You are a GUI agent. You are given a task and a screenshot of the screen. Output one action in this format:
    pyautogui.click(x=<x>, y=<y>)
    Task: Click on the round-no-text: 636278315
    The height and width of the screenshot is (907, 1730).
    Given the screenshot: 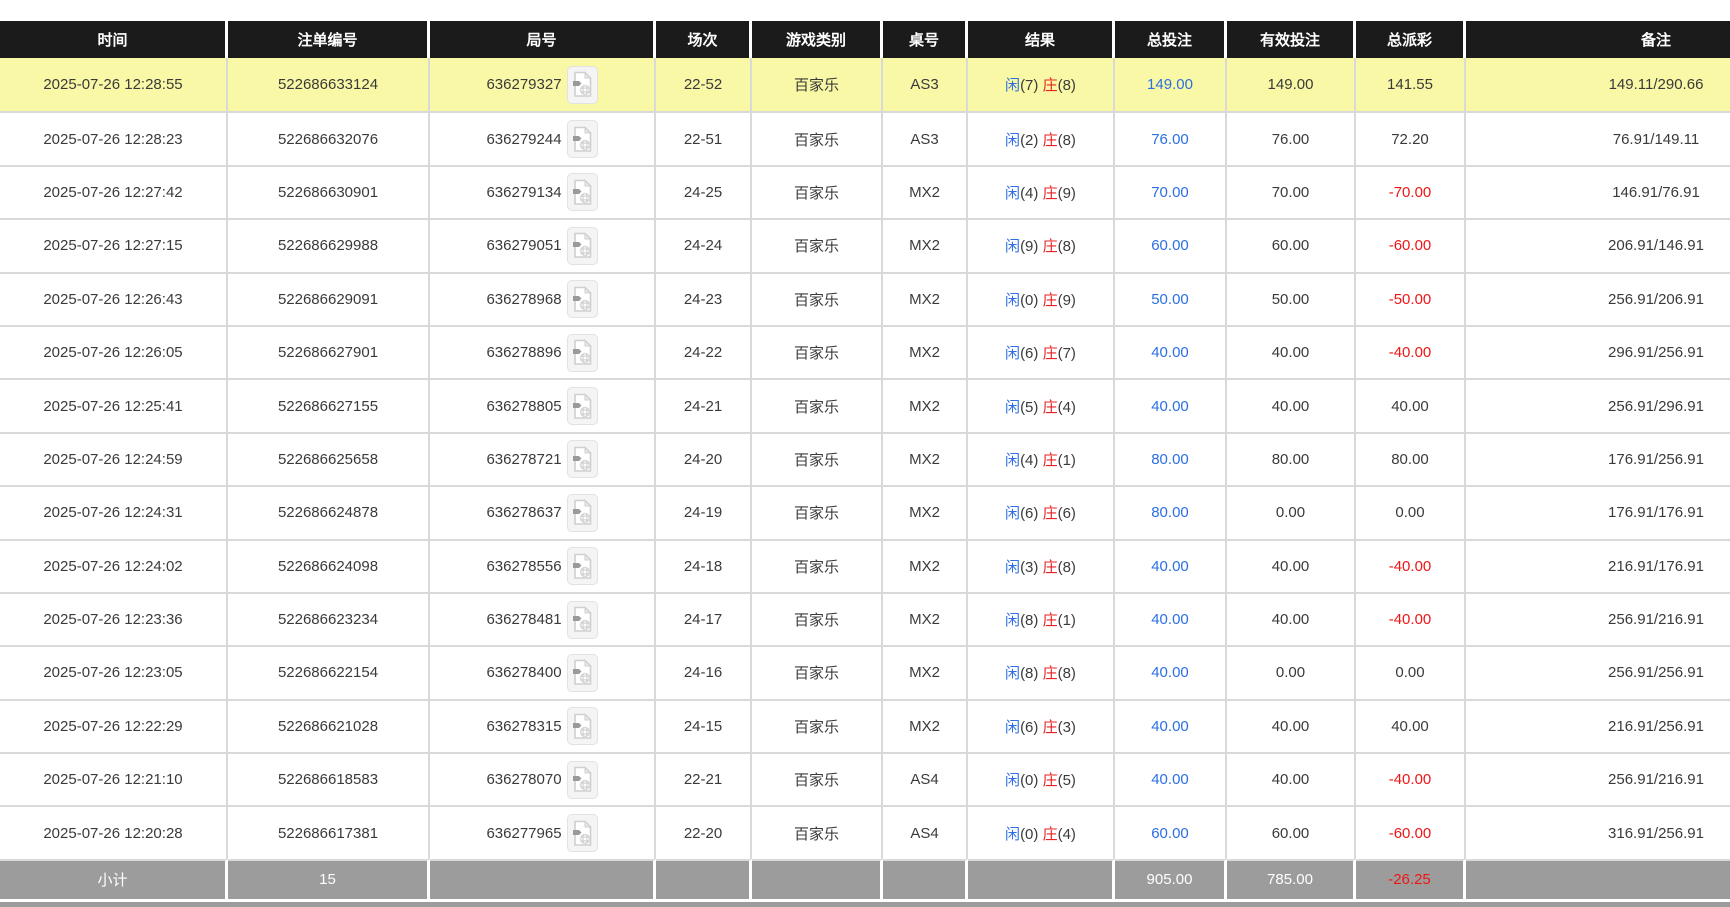 What is the action you would take?
    pyautogui.click(x=524, y=726)
    